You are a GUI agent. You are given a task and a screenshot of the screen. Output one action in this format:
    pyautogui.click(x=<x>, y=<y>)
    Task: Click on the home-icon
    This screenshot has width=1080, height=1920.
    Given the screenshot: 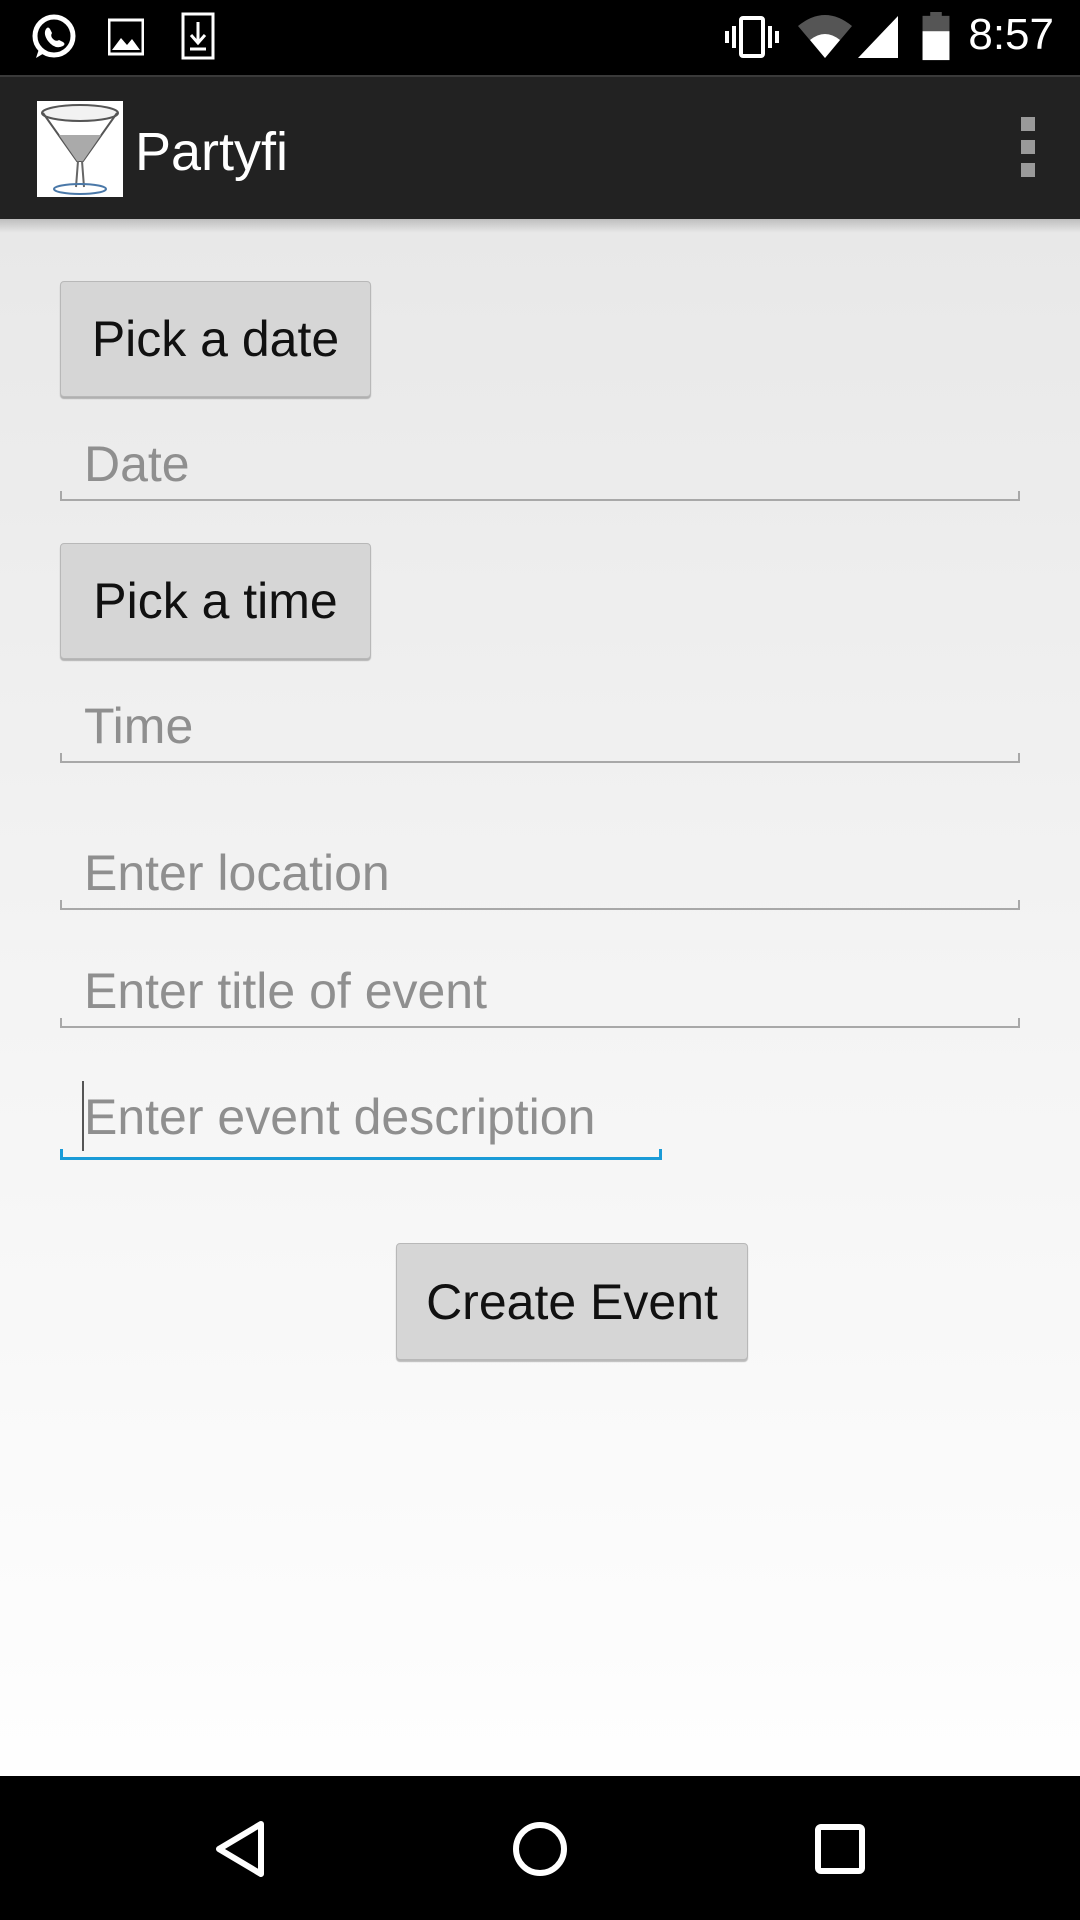 What is the action you would take?
    pyautogui.click(x=540, y=1849)
    